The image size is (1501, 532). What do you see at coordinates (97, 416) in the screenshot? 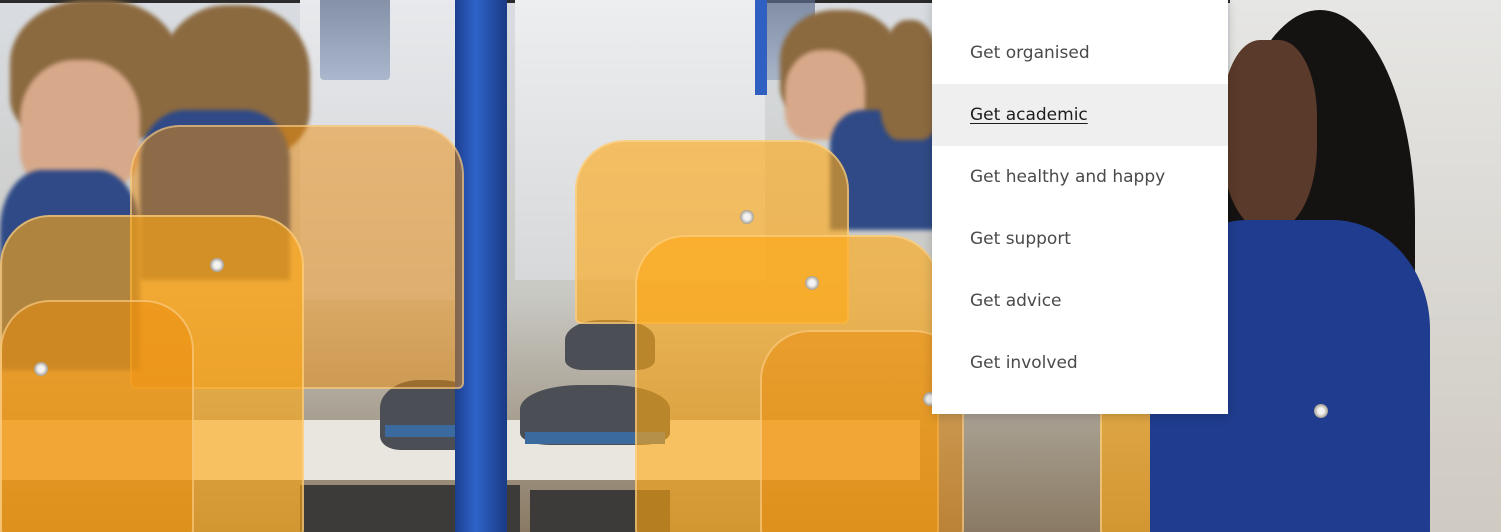
I see `acrylic-divider` at bounding box center [97, 416].